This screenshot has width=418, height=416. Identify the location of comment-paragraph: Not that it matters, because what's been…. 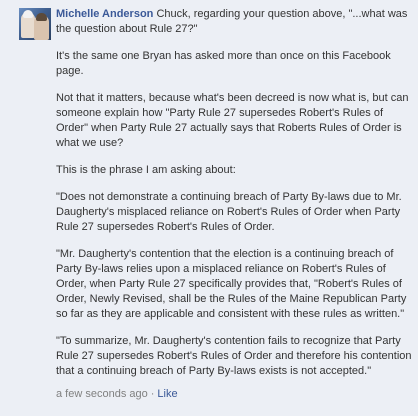
(232, 120).